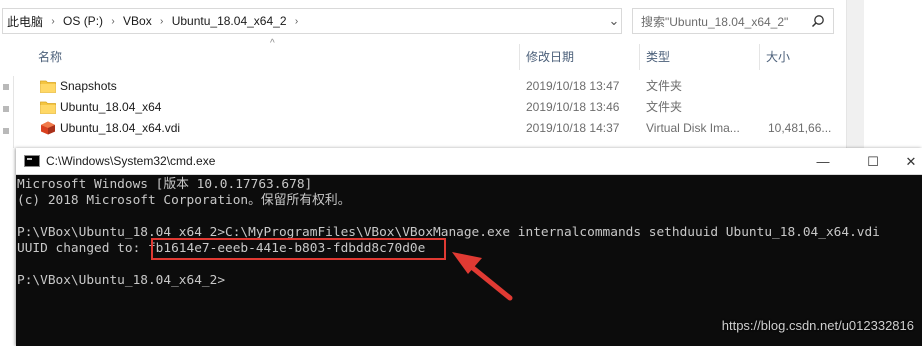  I want to click on file-date: 2019/10/18 13:46, so click(573, 107).